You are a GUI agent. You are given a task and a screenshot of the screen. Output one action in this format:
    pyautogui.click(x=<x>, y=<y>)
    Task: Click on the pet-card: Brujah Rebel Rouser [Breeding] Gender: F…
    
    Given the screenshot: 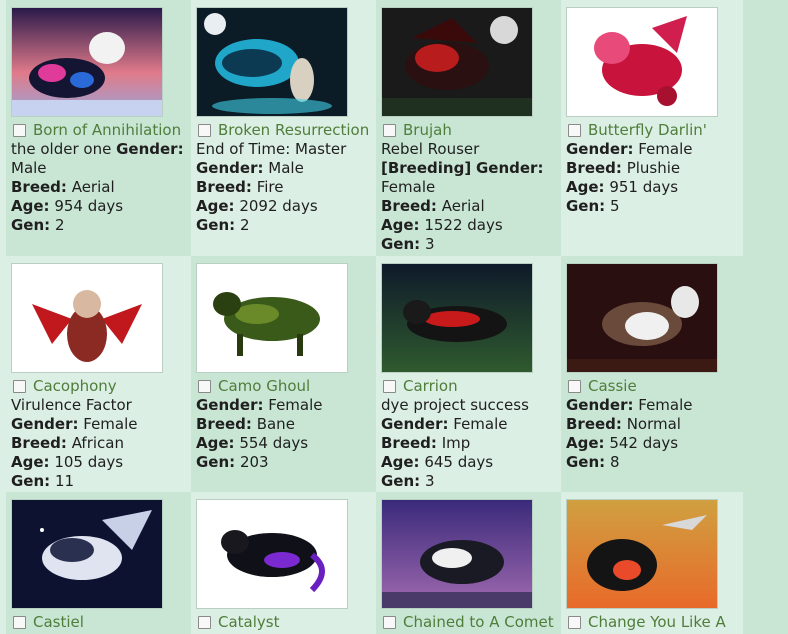 What is the action you would take?
    pyautogui.click(x=468, y=128)
    